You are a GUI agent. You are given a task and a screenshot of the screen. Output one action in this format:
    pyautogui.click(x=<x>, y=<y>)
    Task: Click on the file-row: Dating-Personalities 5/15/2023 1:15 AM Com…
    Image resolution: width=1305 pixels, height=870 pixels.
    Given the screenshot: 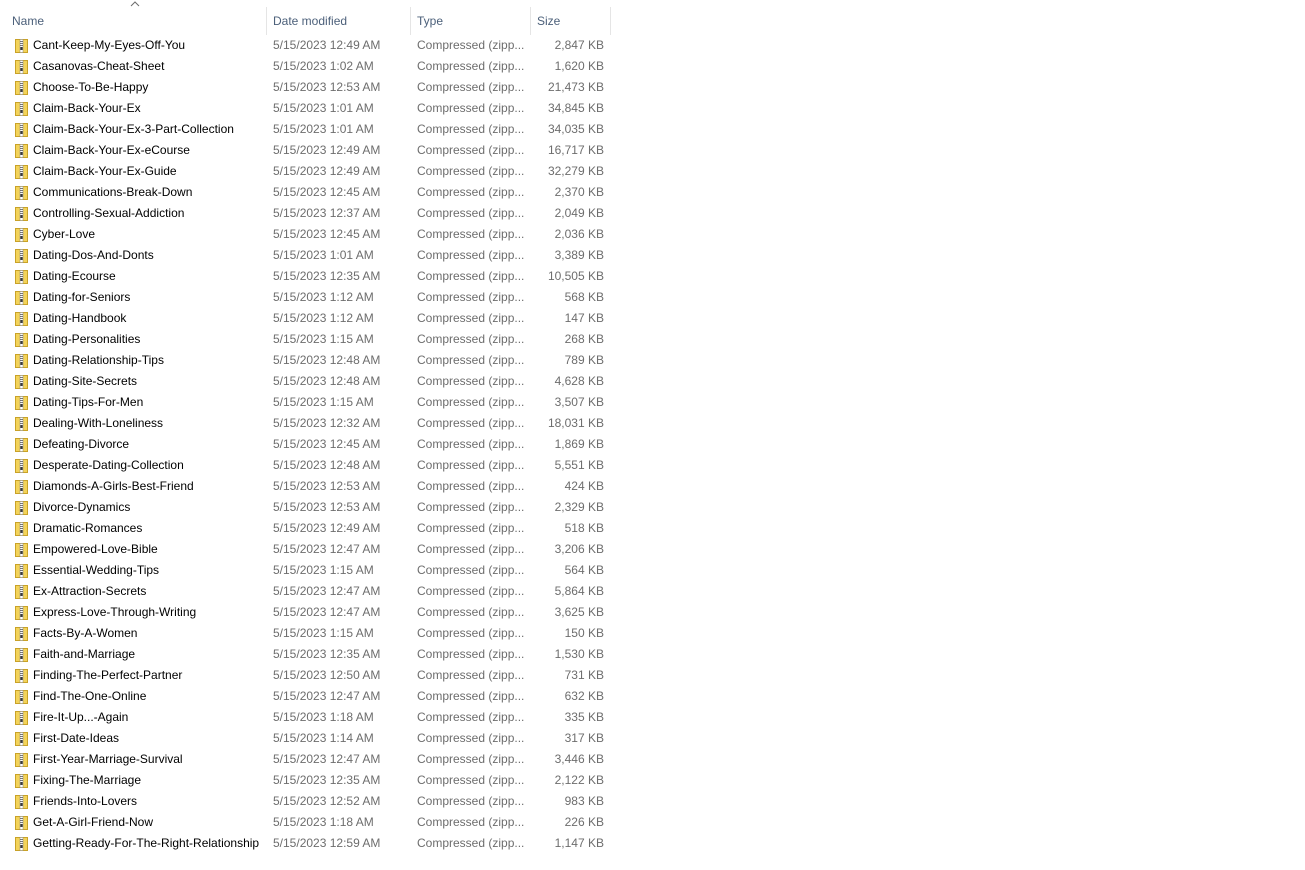 What is the action you would take?
    pyautogui.click(x=305, y=339)
    